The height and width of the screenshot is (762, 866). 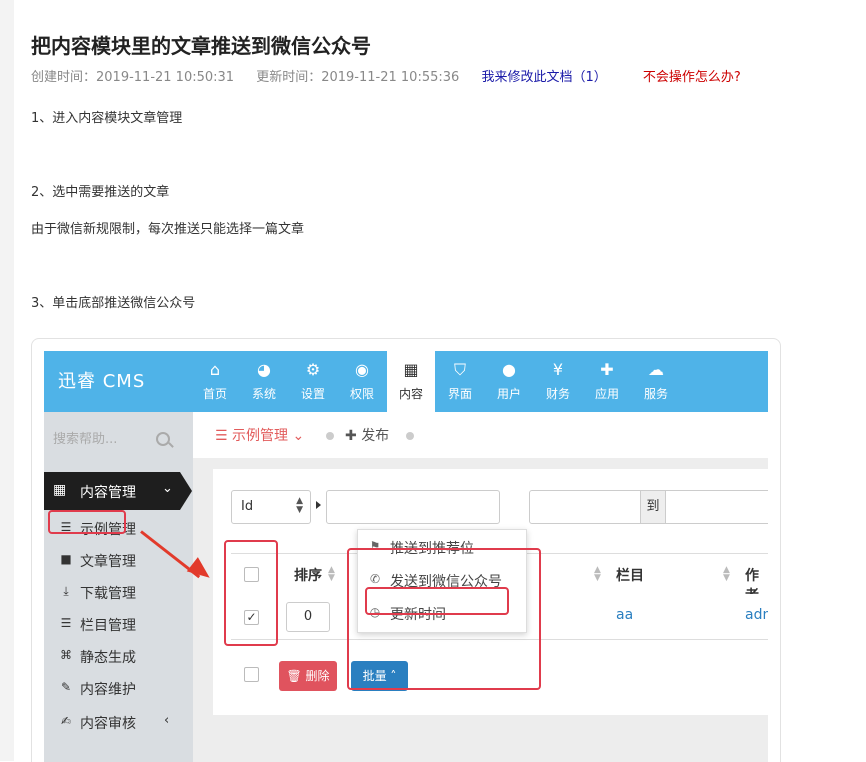 I want to click on file-icon: ■, so click(x=66, y=559).